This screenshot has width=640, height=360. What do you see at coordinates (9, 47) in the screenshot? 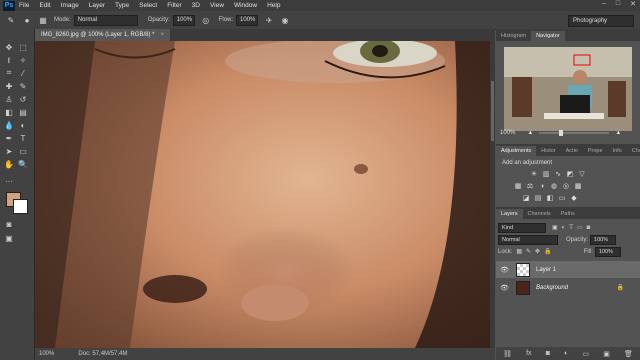
I see `move-tool-icon: ✥` at bounding box center [9, 47].